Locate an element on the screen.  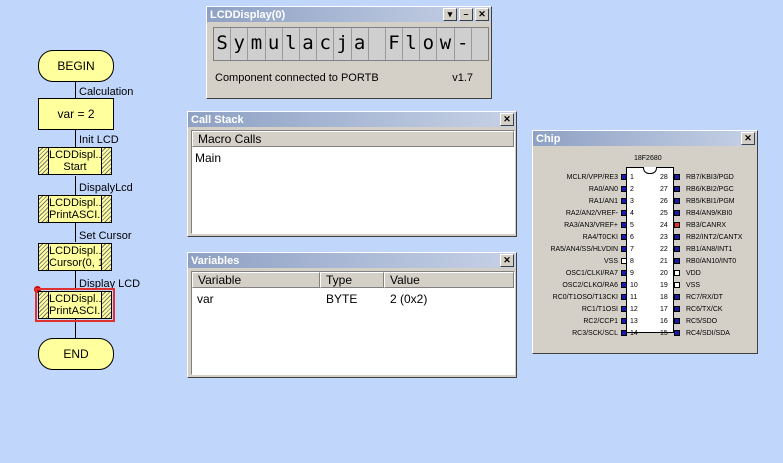
lcd-char: c is located at coordinates (326, 44).